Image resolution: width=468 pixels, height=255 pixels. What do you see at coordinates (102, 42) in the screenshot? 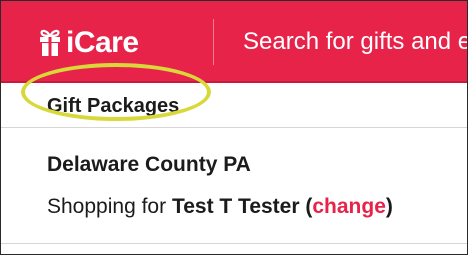
I see `brand-name: iCare` at bounding box center [102, 42].